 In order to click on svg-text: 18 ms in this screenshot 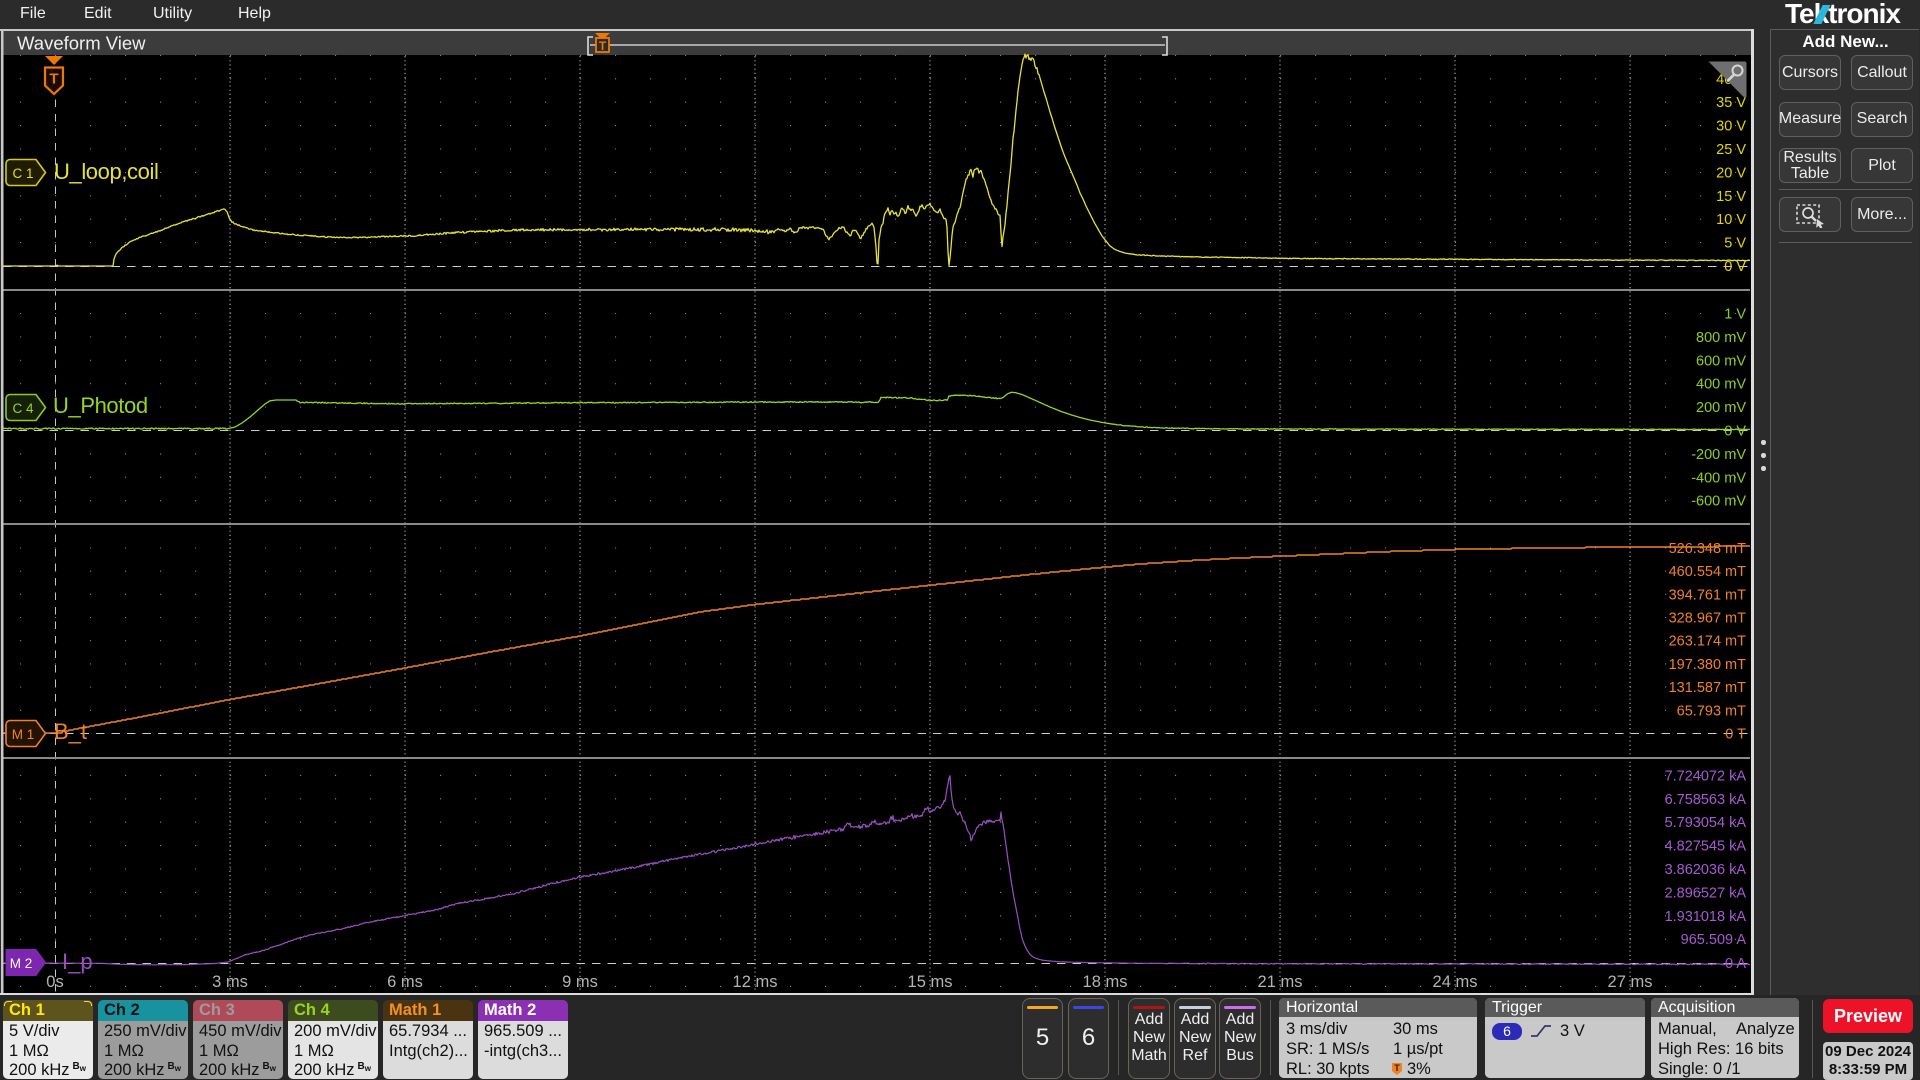, I will do `click(1105, 982)`.